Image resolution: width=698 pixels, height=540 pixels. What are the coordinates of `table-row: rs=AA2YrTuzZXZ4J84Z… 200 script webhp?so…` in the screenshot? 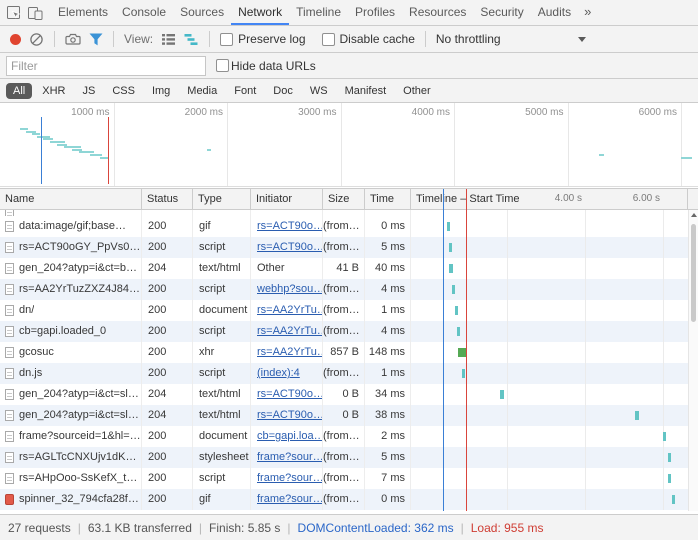 It's located at (349, 289).